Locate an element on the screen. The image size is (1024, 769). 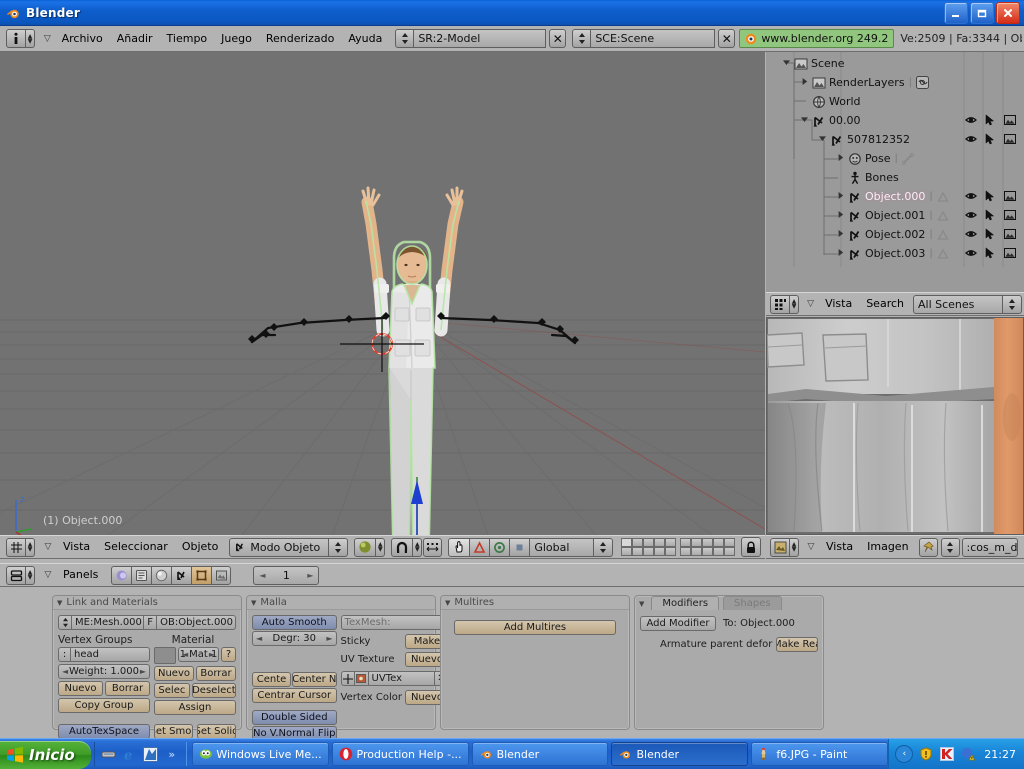
uv-menu-vista: Vista is located at coordinates (839, 547).